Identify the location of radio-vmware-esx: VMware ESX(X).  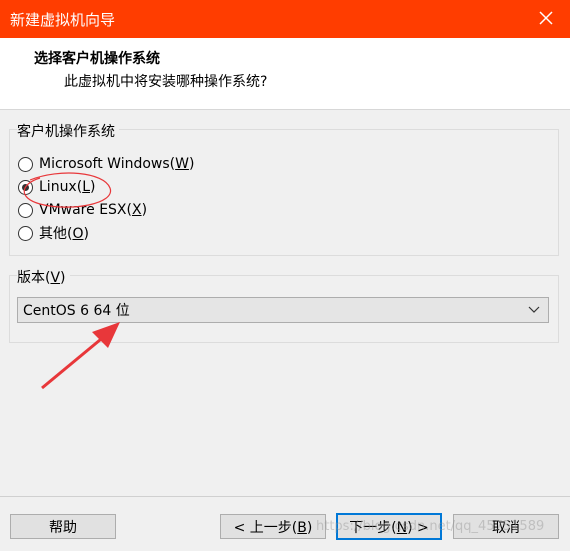
(82, 210).